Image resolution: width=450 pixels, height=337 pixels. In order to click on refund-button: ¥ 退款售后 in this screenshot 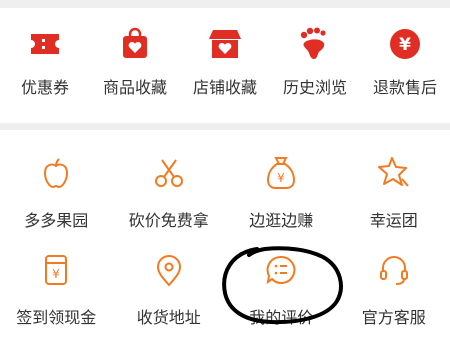, I will do `click(405, 61)`.